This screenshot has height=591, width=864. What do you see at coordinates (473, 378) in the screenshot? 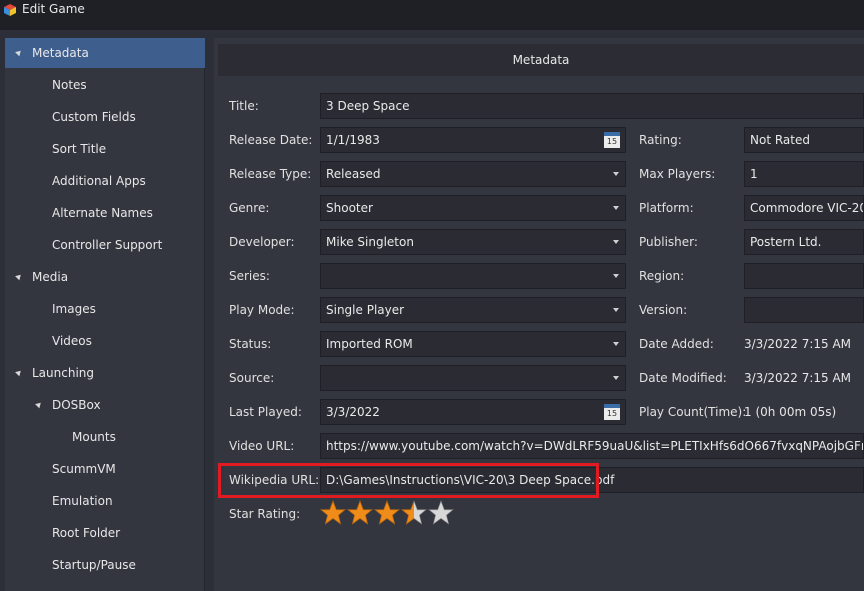
I see `source-dropdown` at bounding box center [473, 378].